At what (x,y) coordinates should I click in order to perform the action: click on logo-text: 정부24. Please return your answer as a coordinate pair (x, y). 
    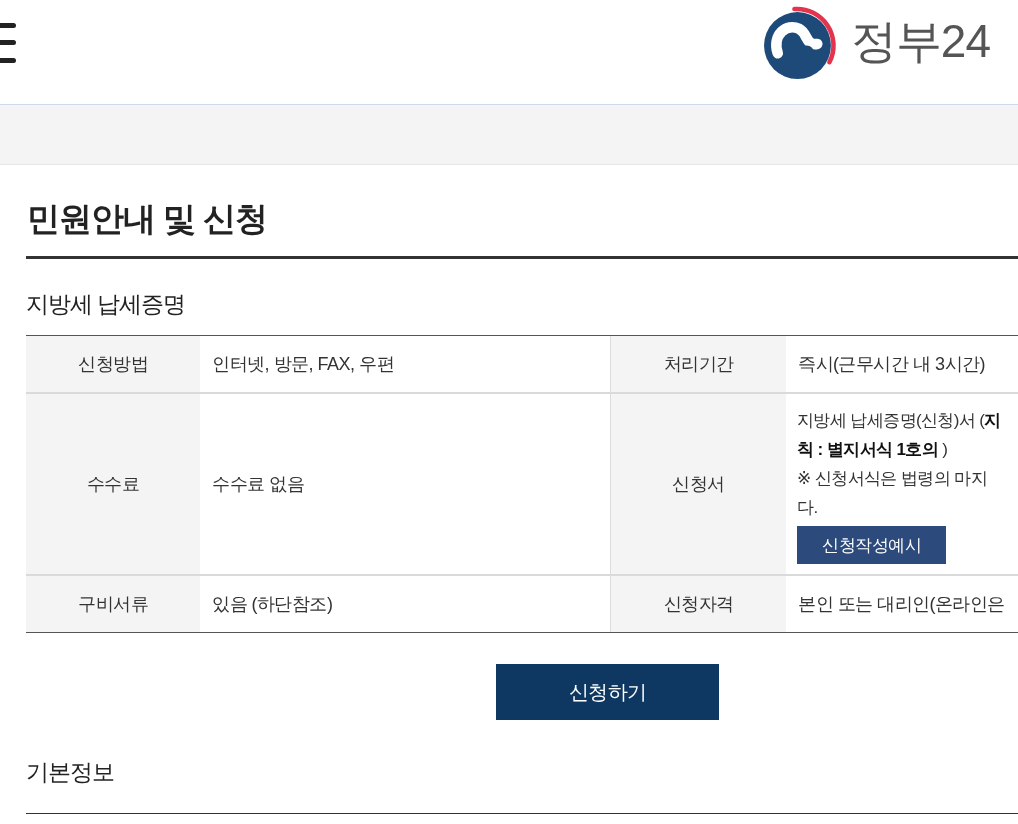
    Looking at the image, I should click on (920, 41).